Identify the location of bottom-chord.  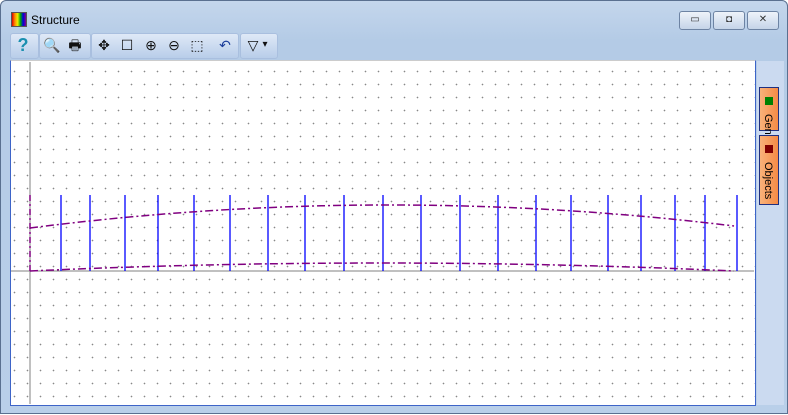
(382, 267).